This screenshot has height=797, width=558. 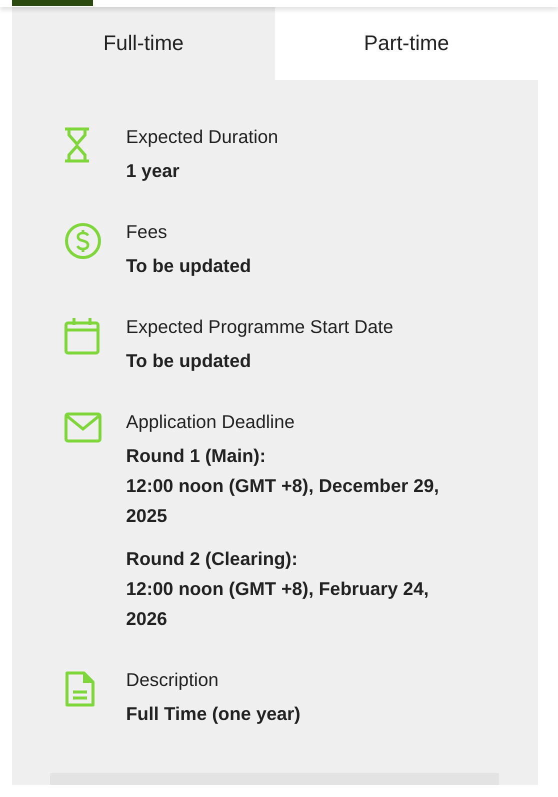 I want to click on dollar-icon, so click(x=83, y=241).